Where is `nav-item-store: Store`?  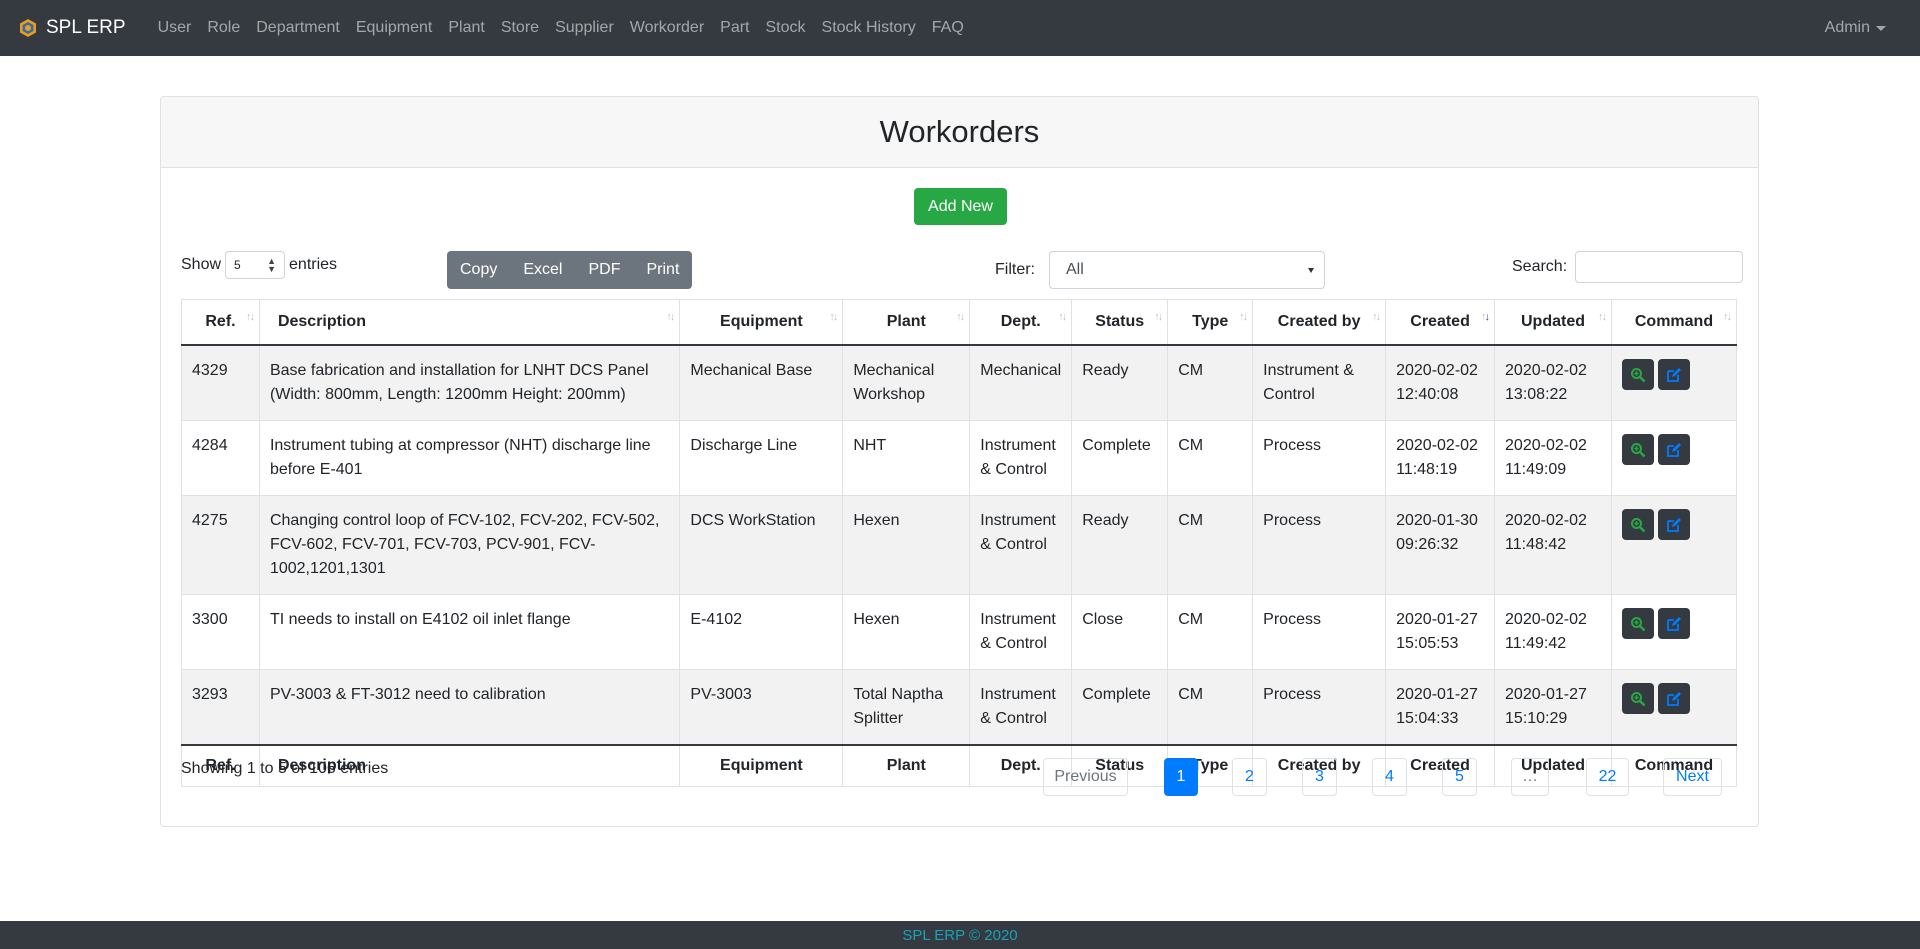
nav-item-store: Store is located at coordinates (520, 28).